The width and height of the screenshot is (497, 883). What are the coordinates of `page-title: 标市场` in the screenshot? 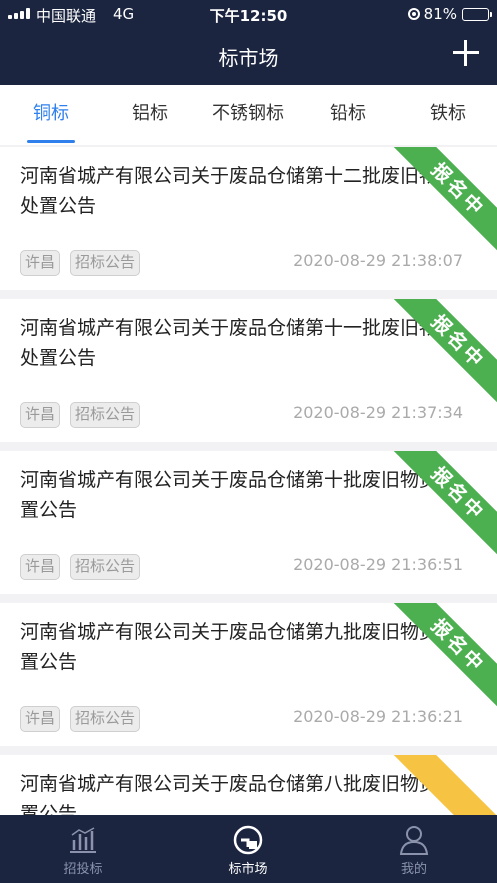 It's located at (248, 58).